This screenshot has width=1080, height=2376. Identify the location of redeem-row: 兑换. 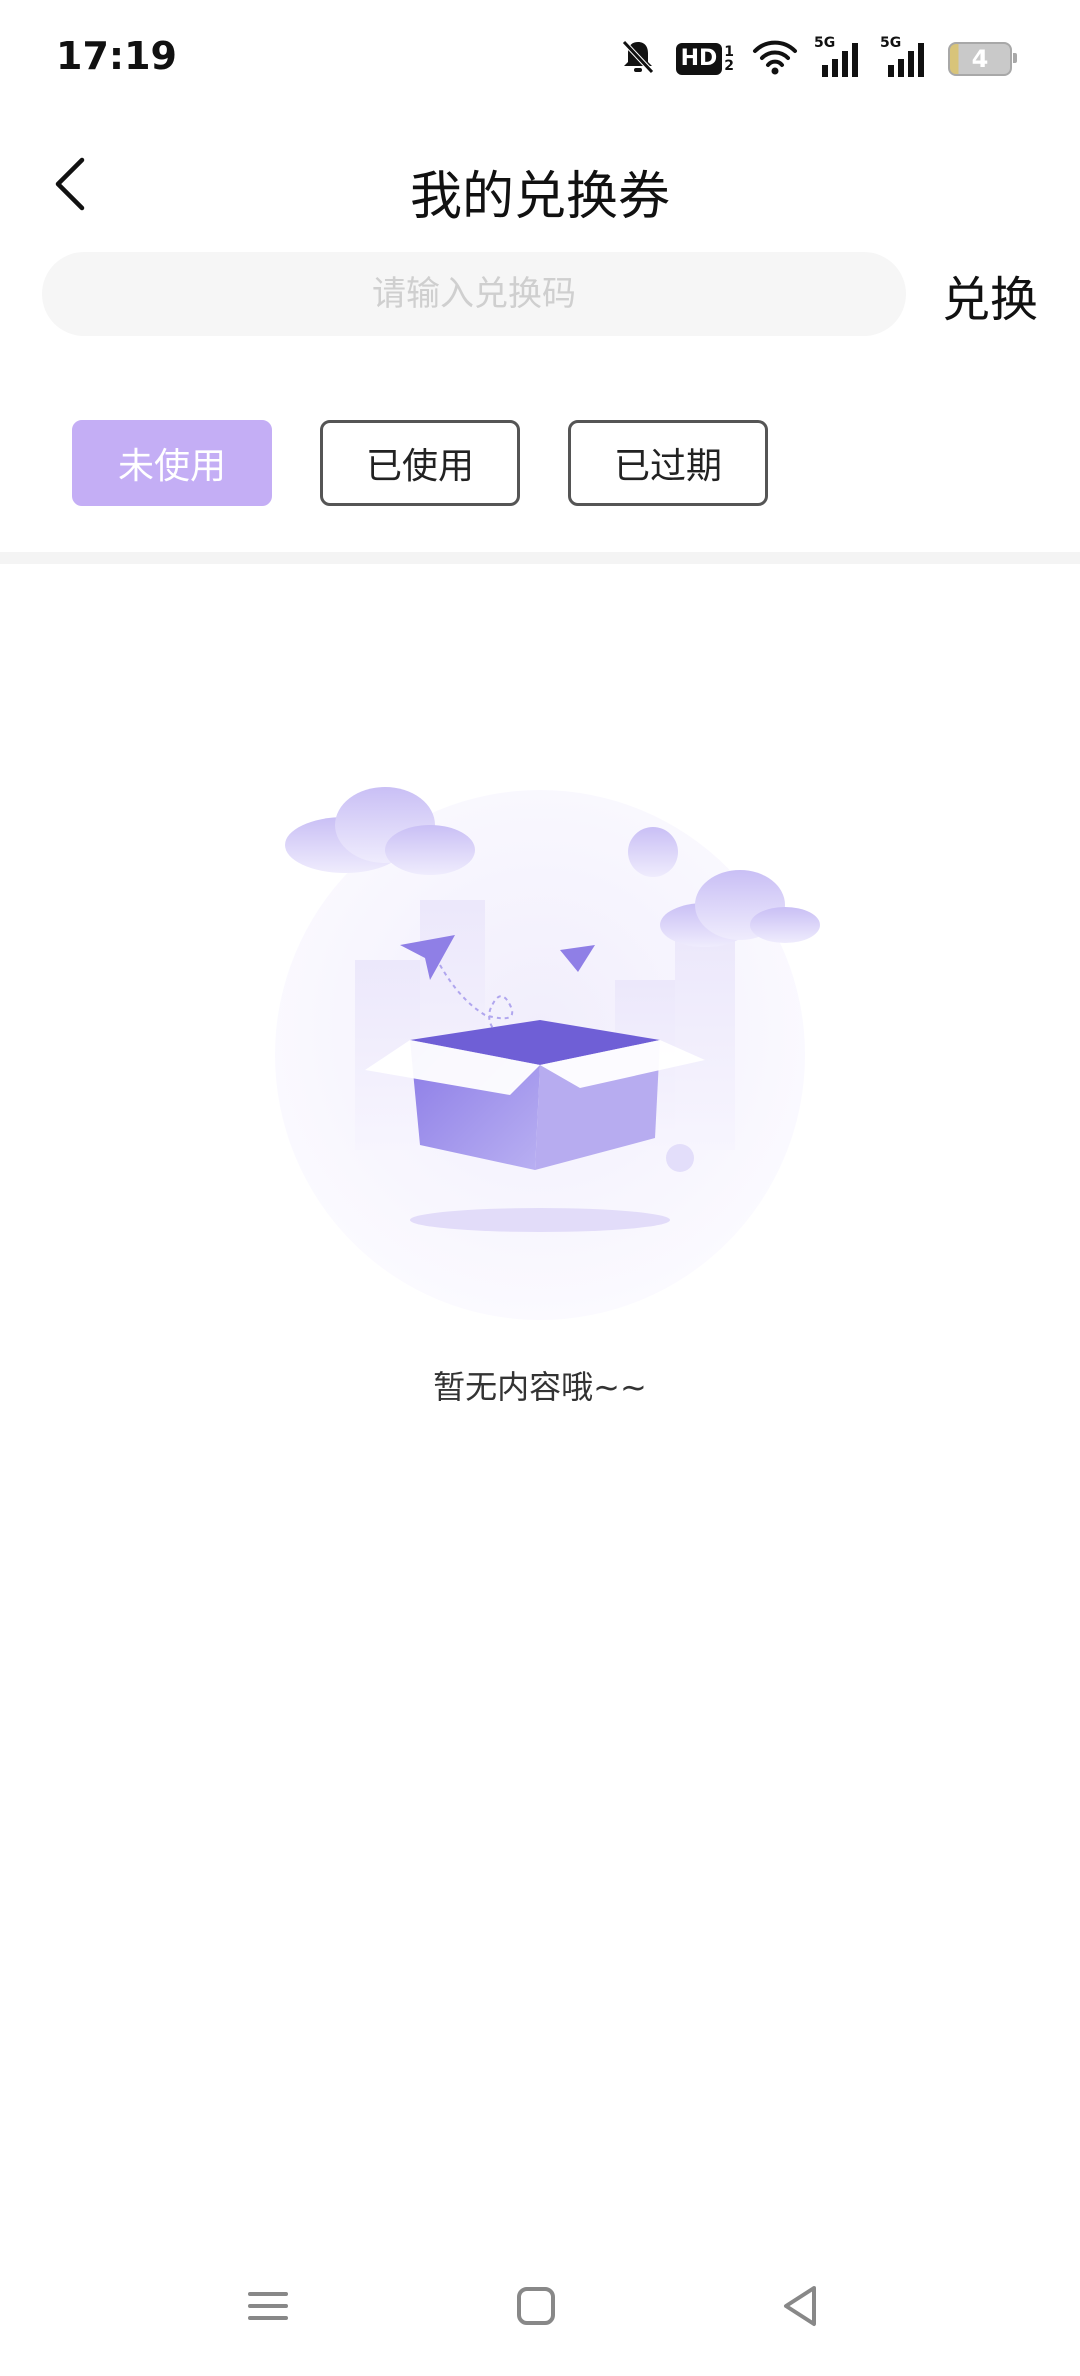
(542, 294).